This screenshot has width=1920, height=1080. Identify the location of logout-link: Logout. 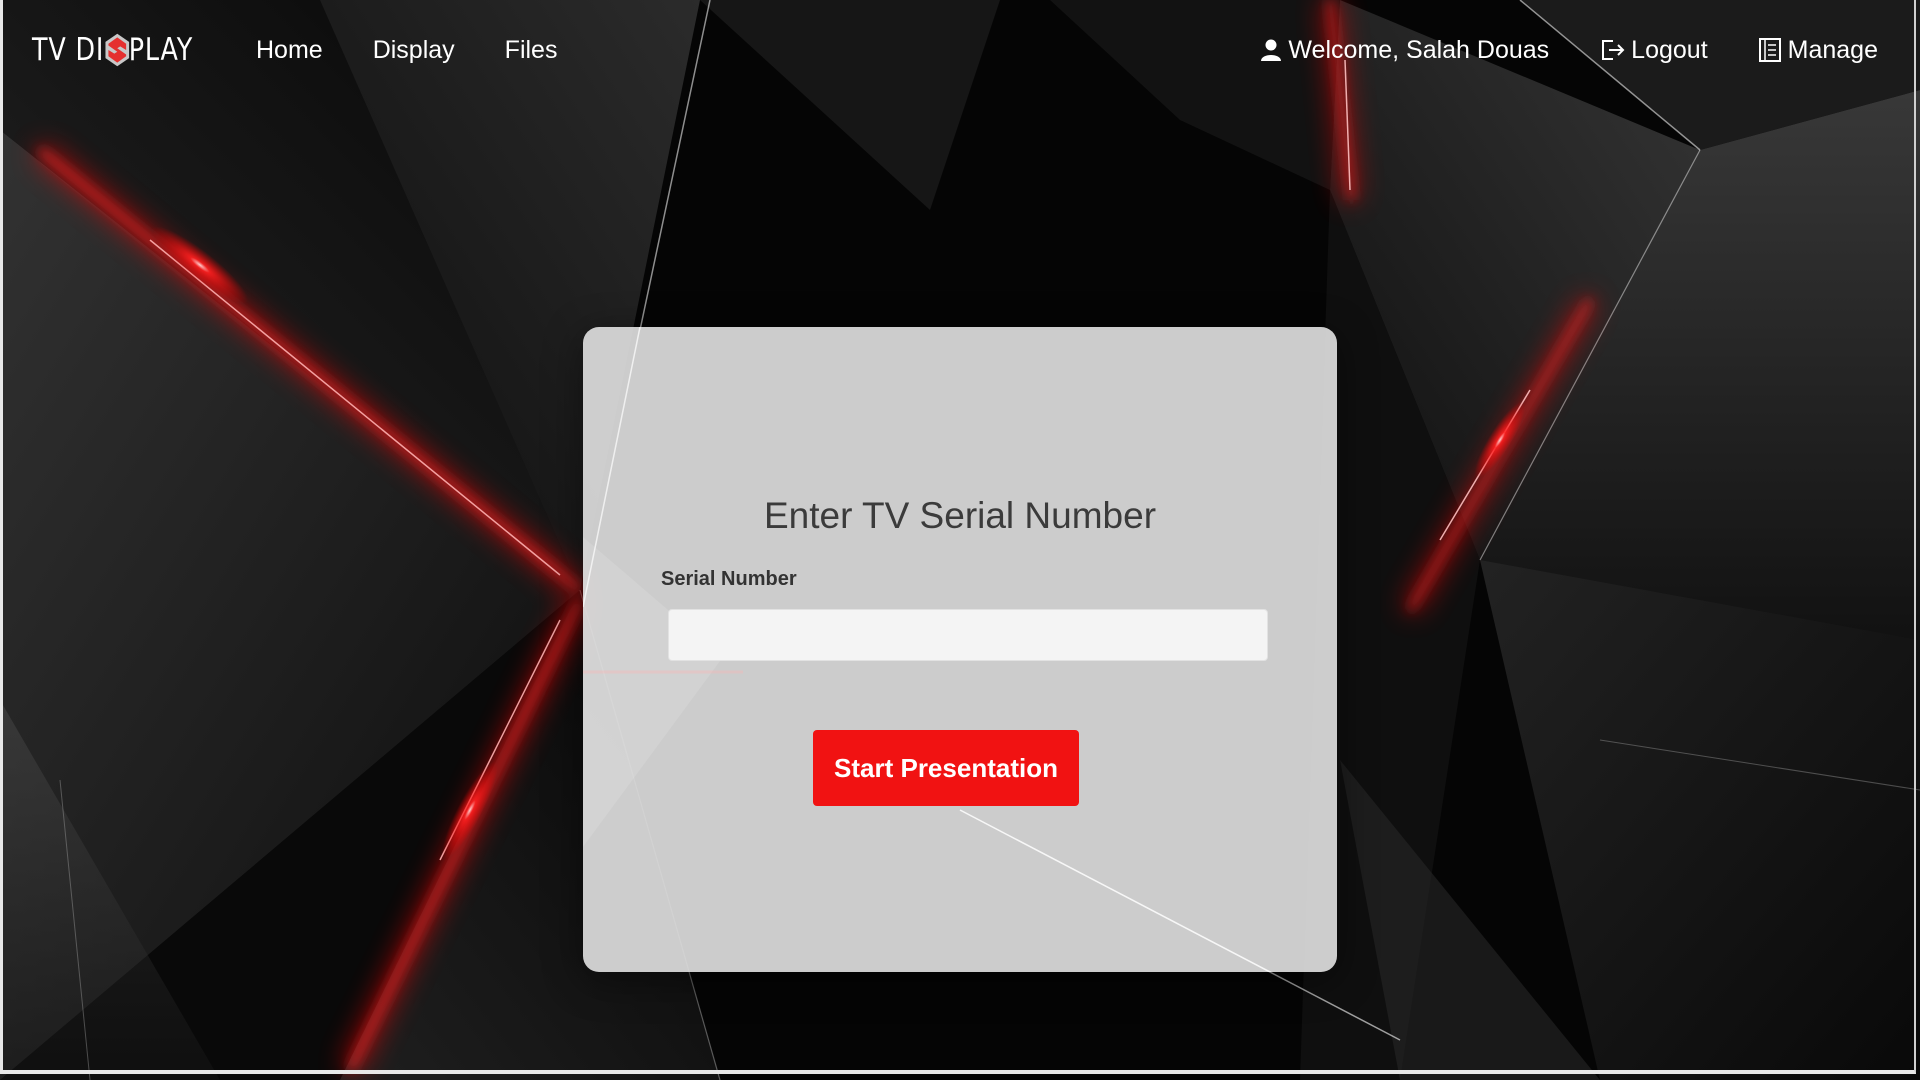
(1653, 50).